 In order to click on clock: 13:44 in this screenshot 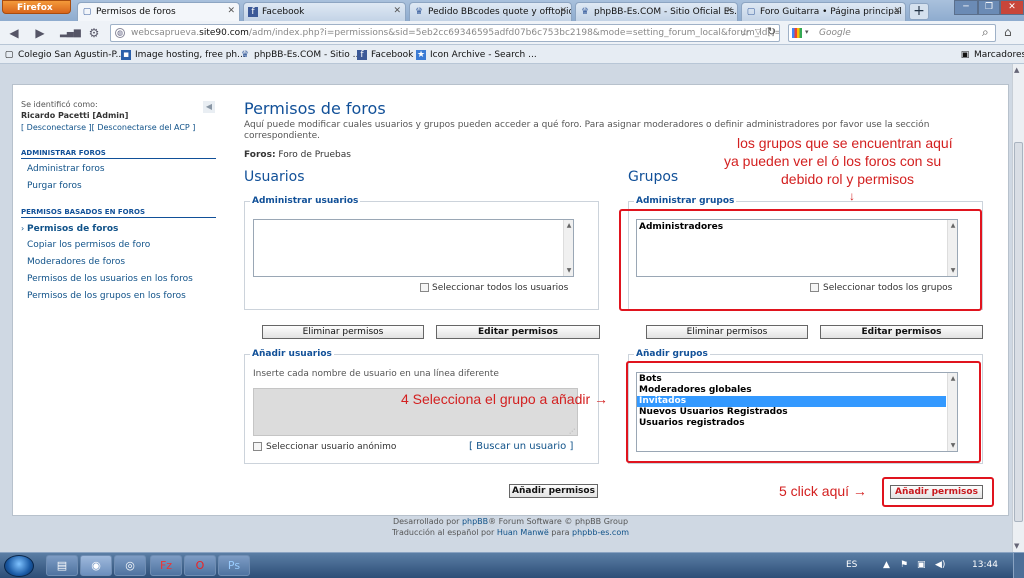, I will do `click(985, 565)`.